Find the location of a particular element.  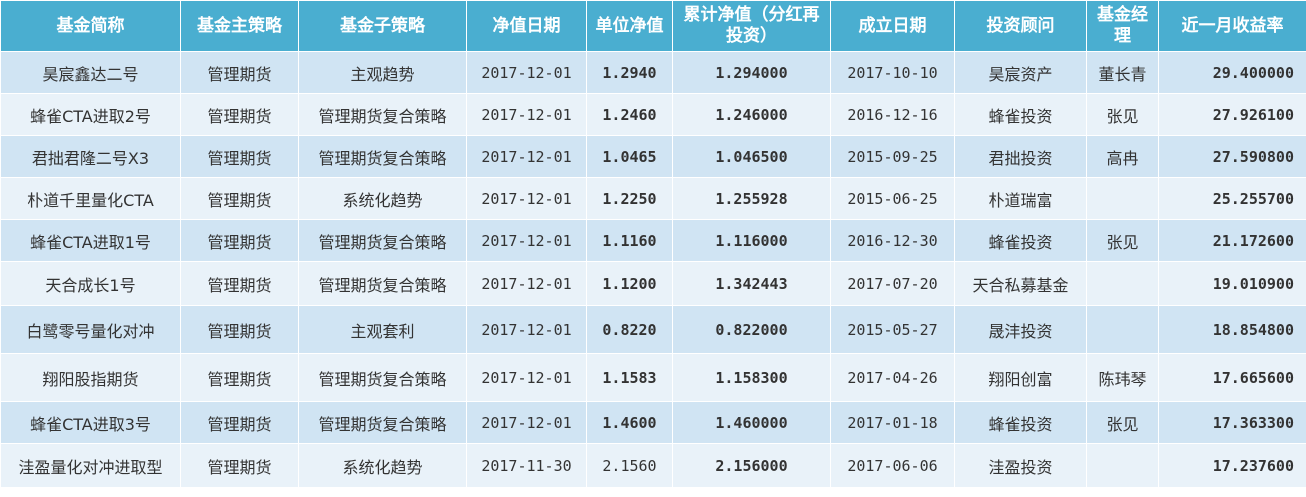

cell-inception-date: 2016-12-30 is located at coordinates (892, 240).